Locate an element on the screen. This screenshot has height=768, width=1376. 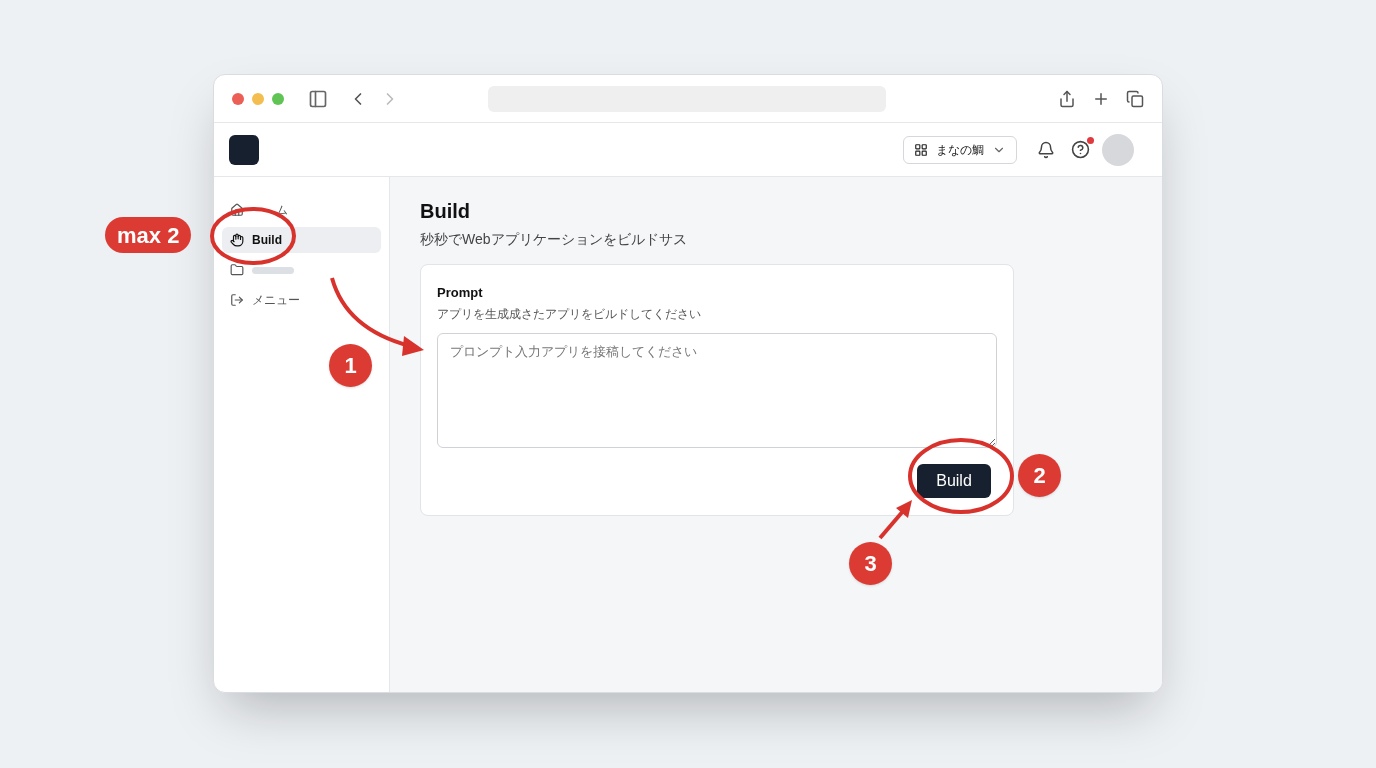
page-title: Build is located at coordinates (445, 211).